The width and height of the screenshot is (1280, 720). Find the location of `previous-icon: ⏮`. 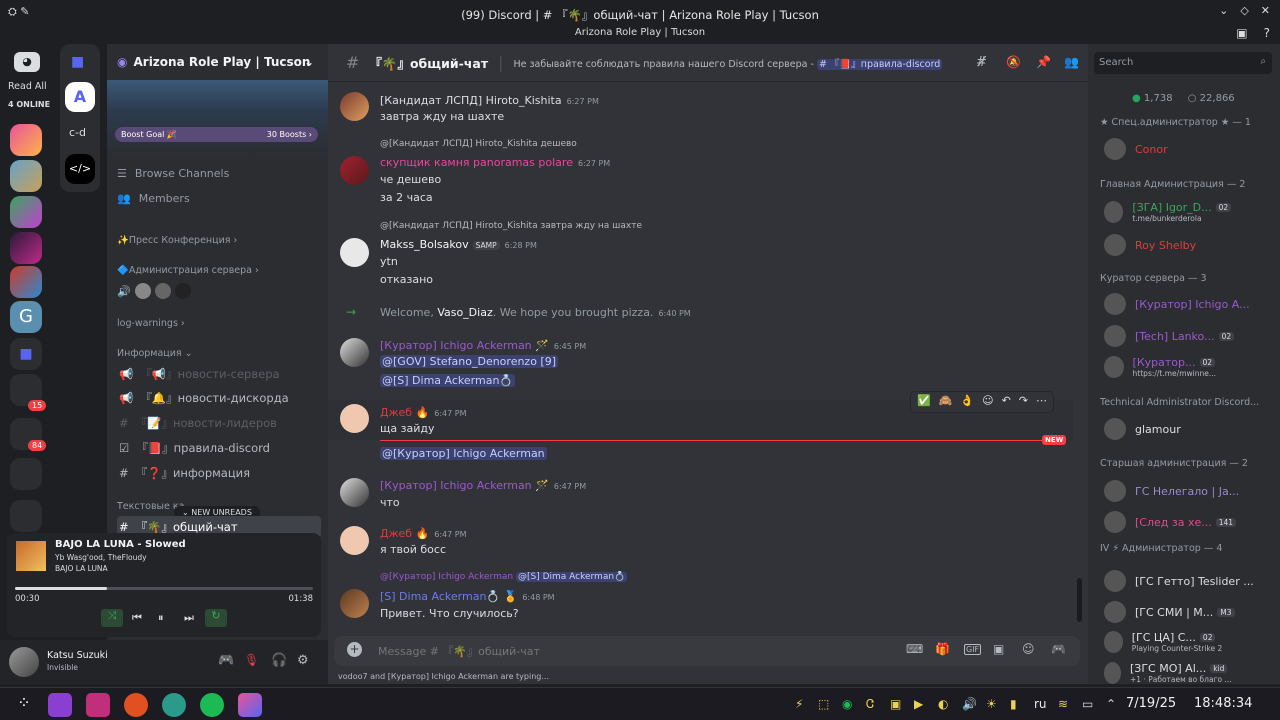

previous-icon: ⏮ is located at coordinates (137, 618).